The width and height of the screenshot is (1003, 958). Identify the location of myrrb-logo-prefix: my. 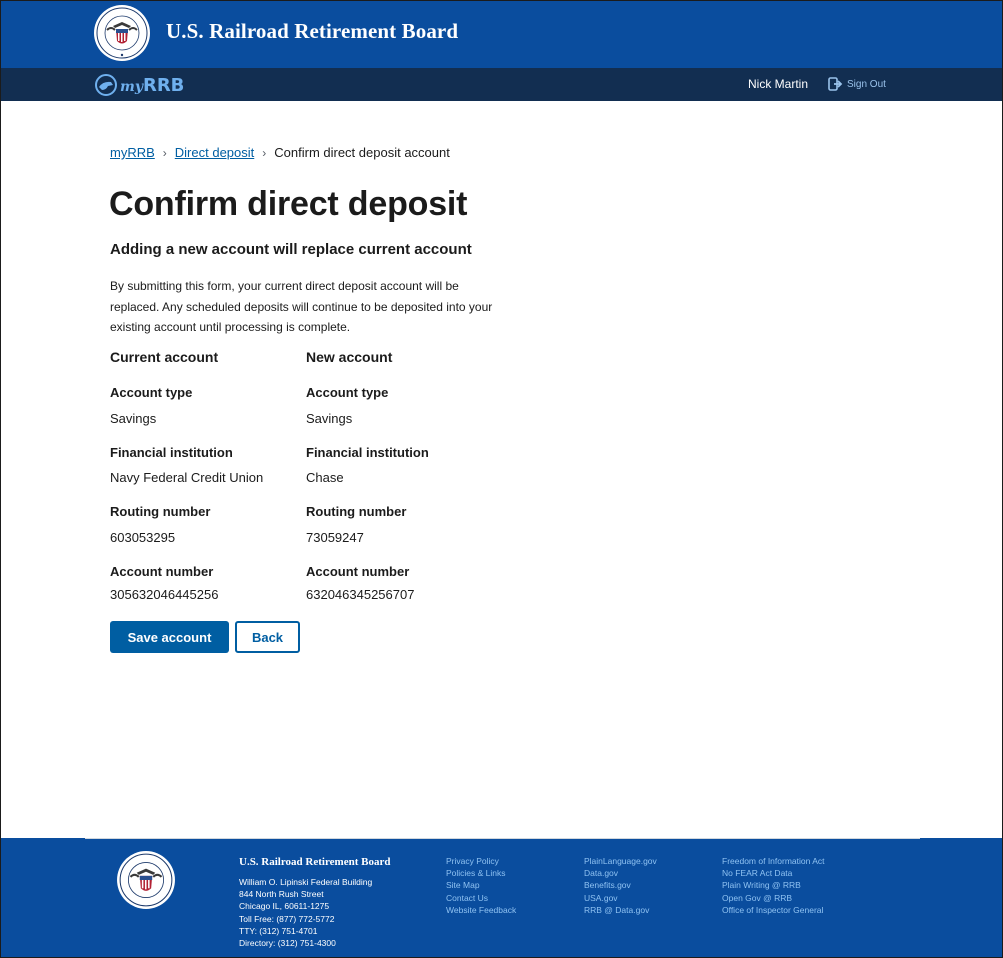
(131, 86).